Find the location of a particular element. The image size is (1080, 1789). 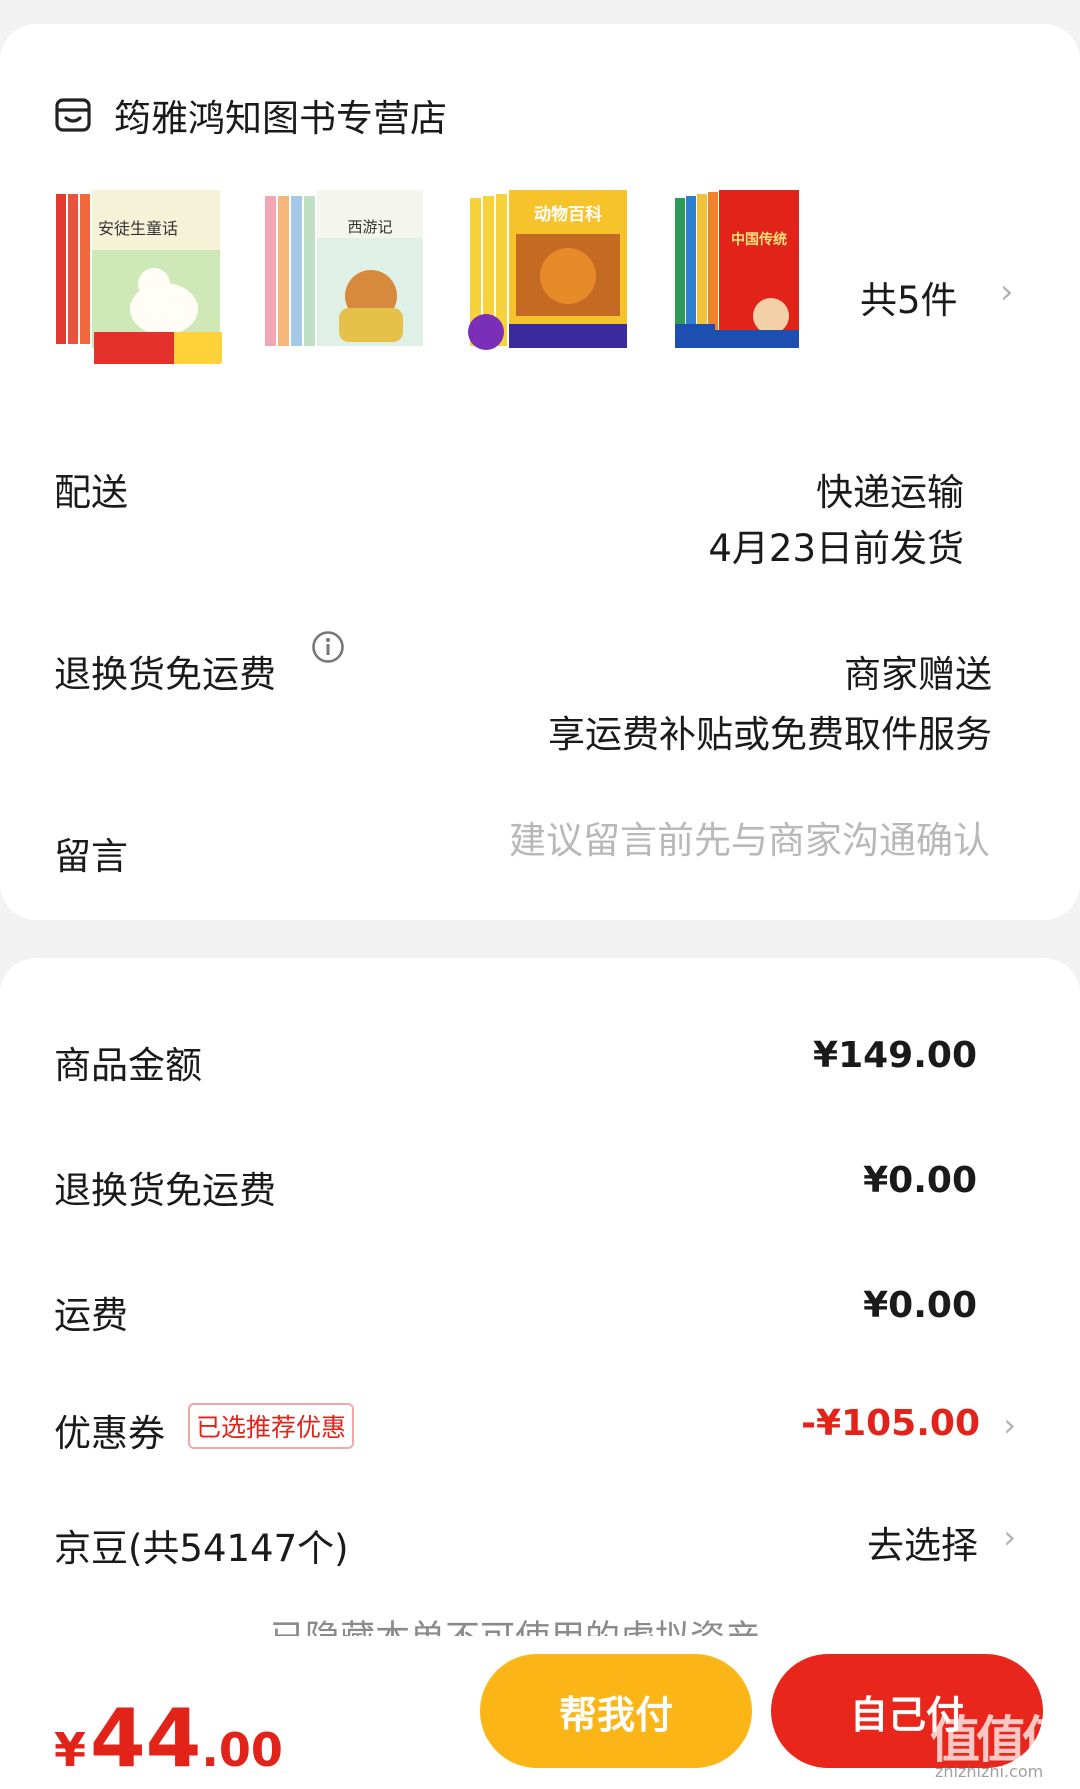

checkout-bar: ¥ 44 .00 帮我付 自己付 is located at coordinates (540, 1712).